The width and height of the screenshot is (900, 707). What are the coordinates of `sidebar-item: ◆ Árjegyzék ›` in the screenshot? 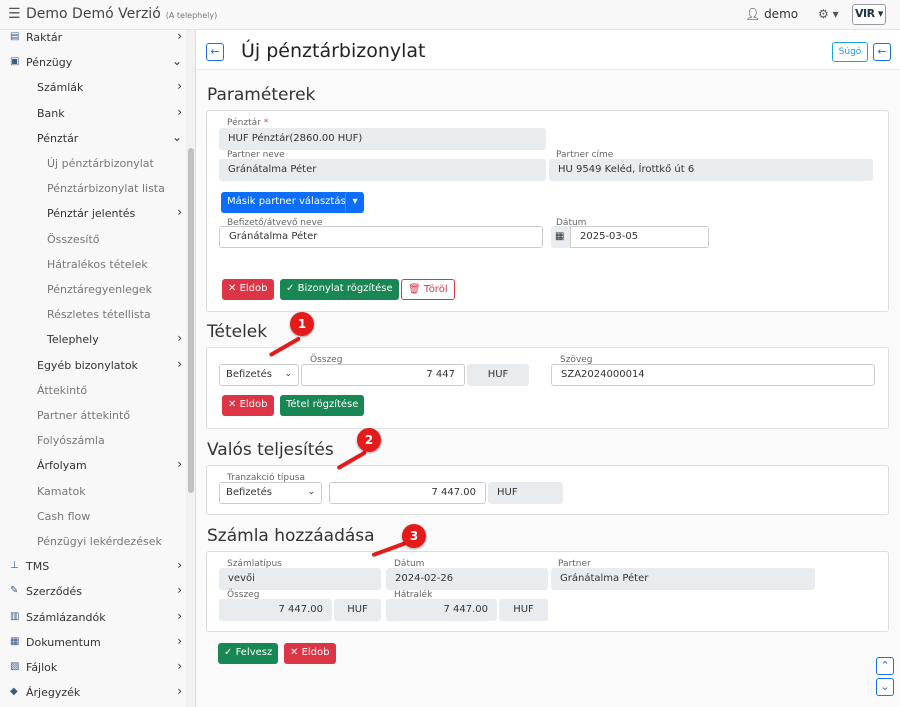 It's located at (93, 692).